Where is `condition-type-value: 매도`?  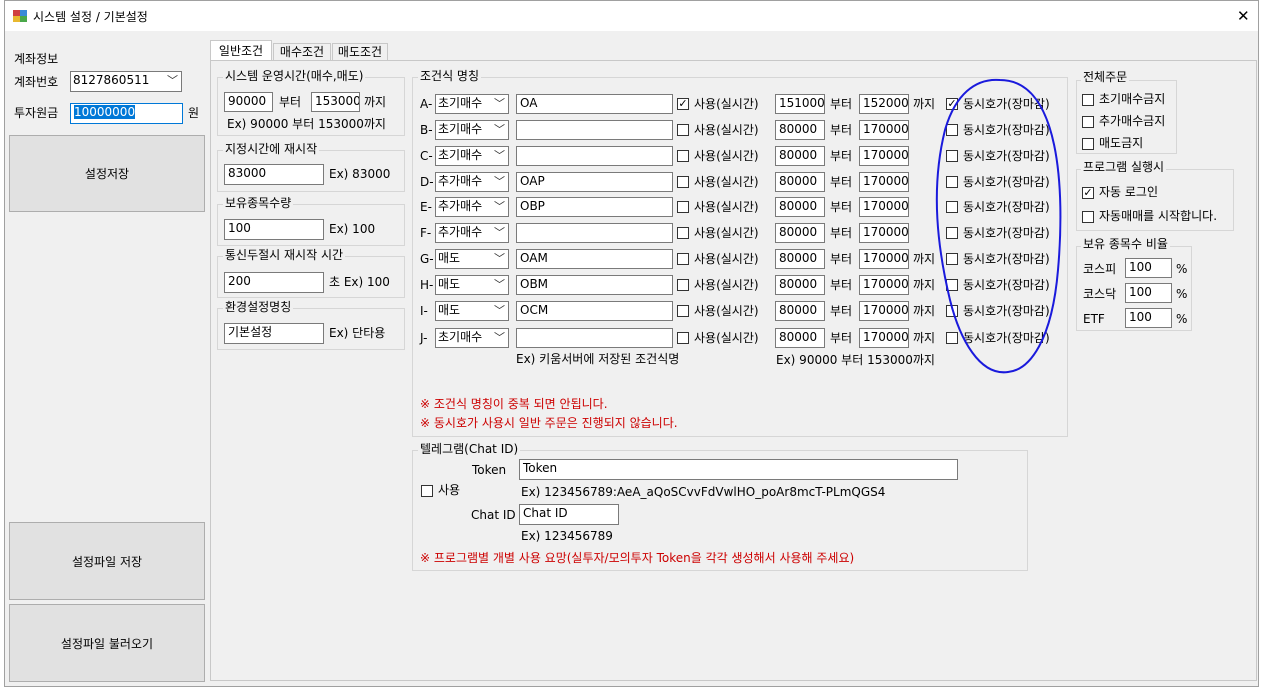
condition-type-value: 매도 is located at coordinates (449, 284).